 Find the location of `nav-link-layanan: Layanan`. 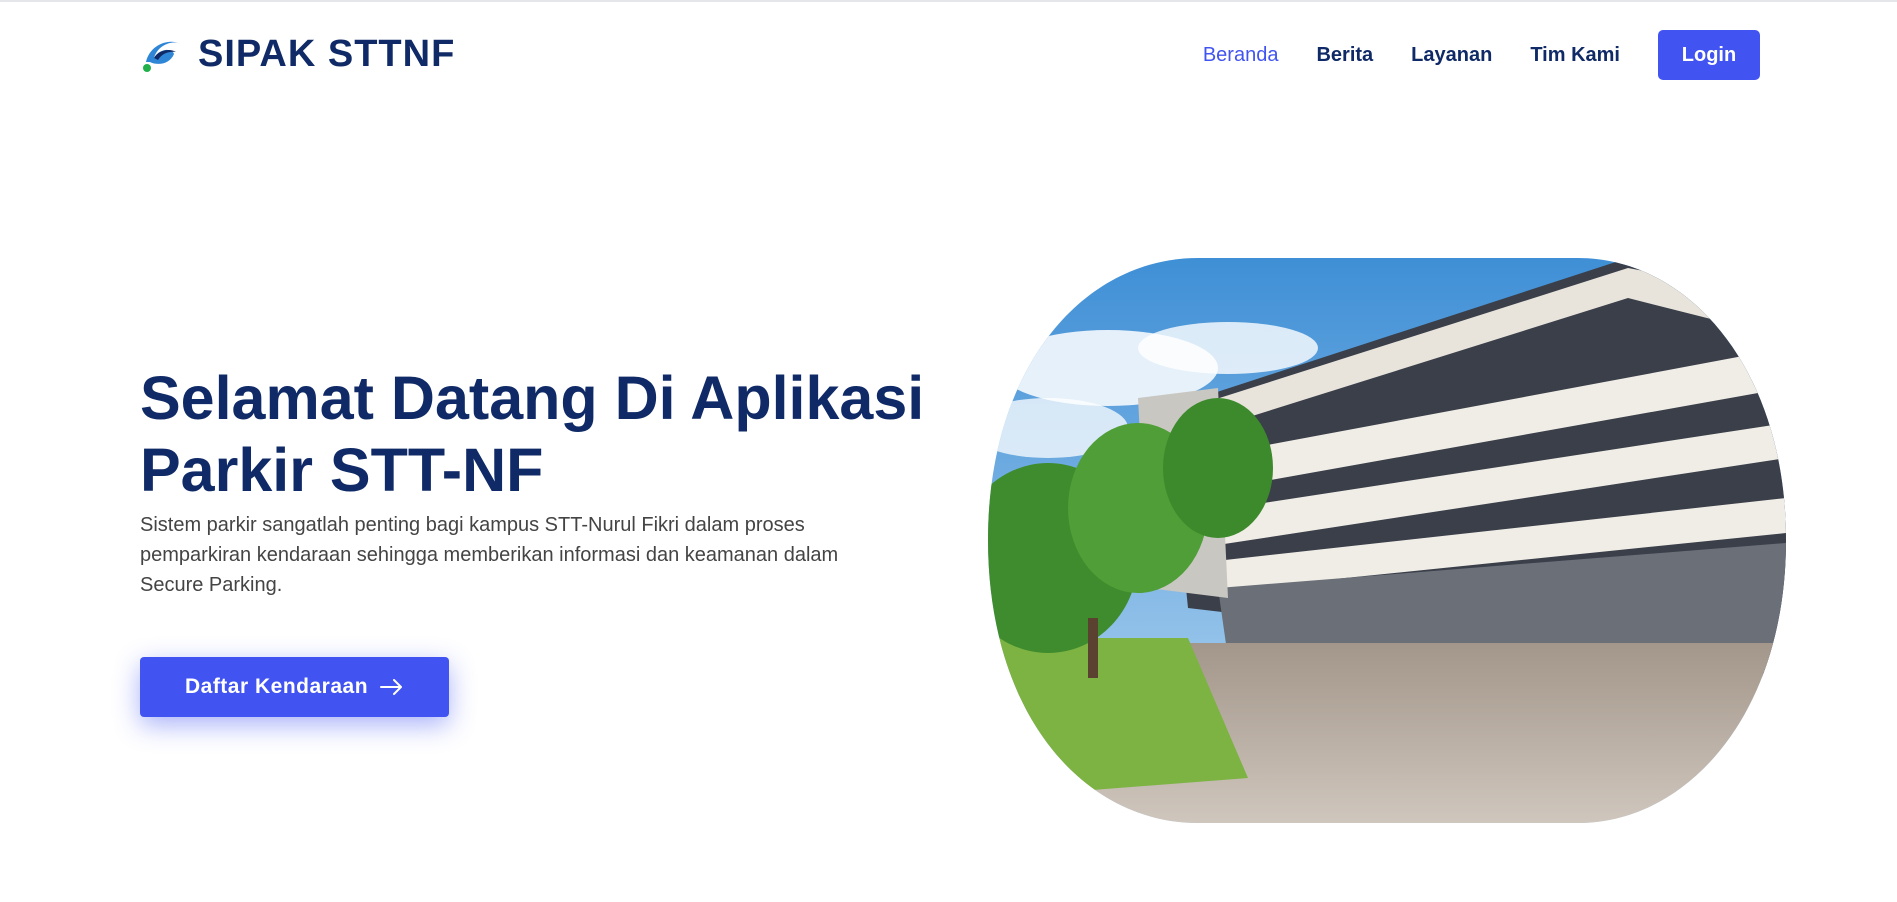

nav-link-layanan: Layanan is located at coordinates (1451, 55).